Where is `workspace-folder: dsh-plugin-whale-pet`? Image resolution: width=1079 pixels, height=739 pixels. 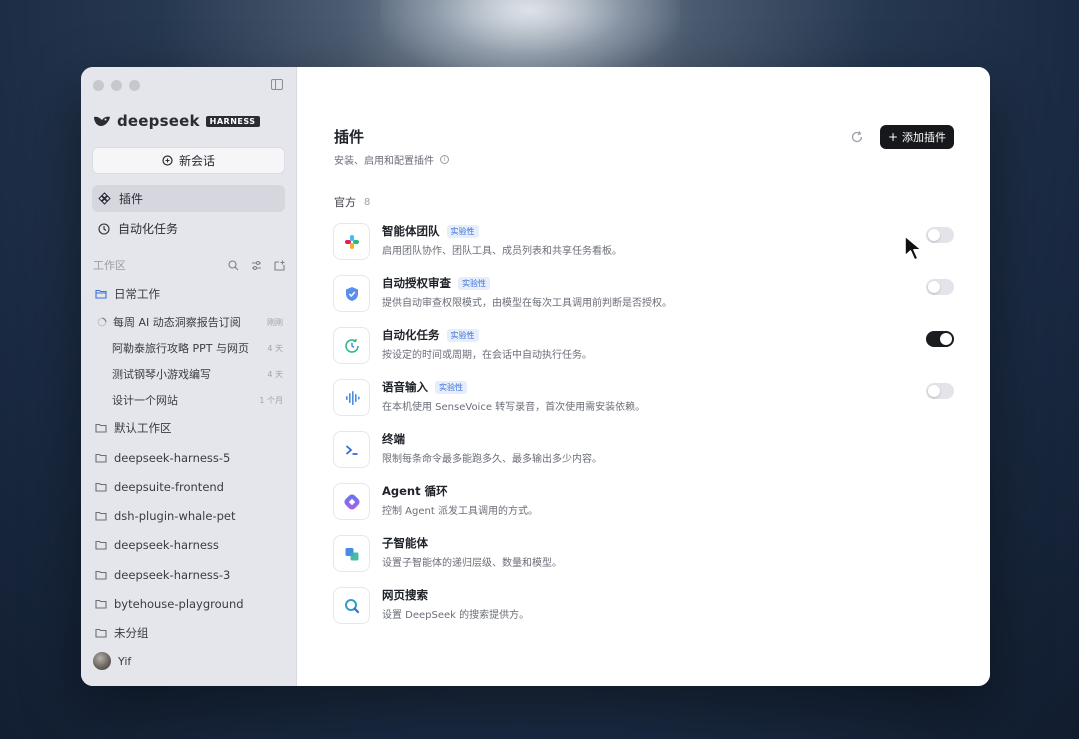
workspace-folder: dsh-plugin-whale-pet is located at coordinates (191, 516).